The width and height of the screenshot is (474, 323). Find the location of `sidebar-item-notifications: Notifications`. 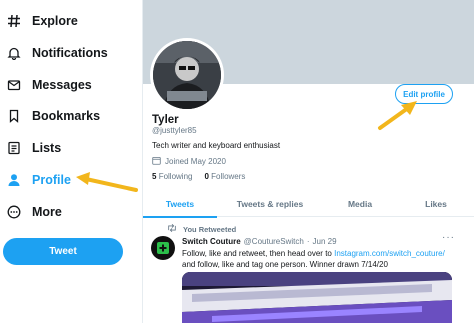

sidebar-item-notifications: Notifications is located at coordinates (71, 53).